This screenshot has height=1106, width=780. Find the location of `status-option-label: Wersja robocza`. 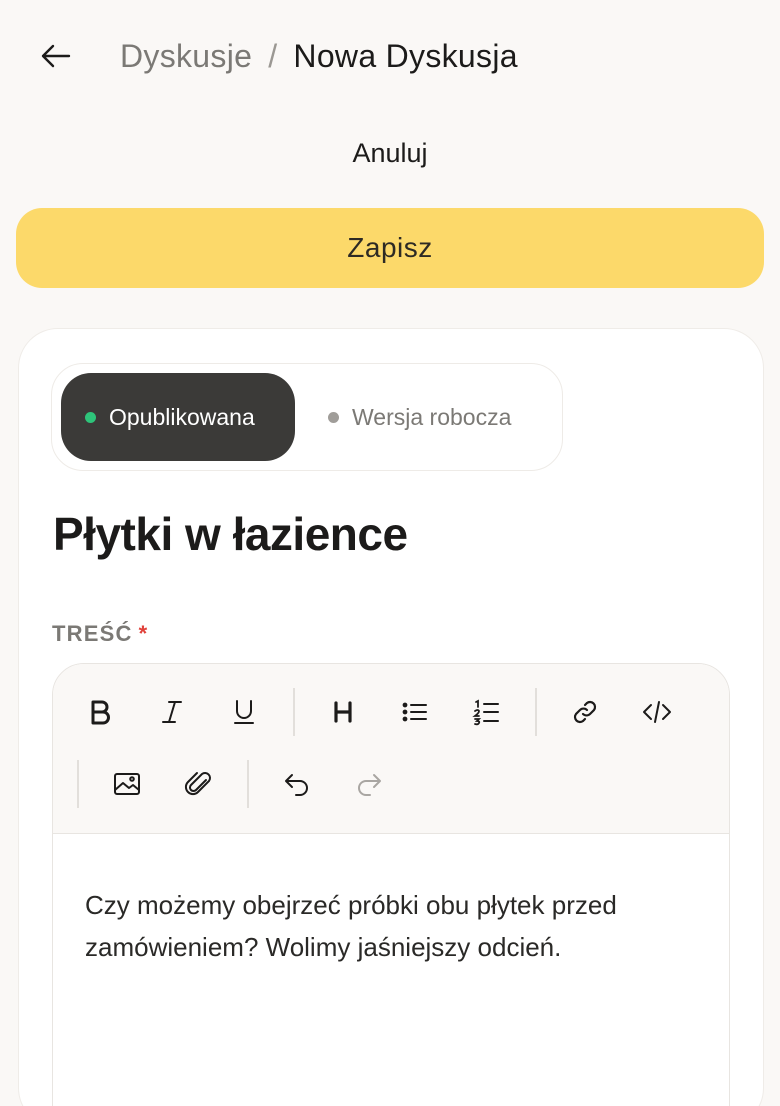

status-option-label: Wersja robocza is located at coordinates (432, 416).